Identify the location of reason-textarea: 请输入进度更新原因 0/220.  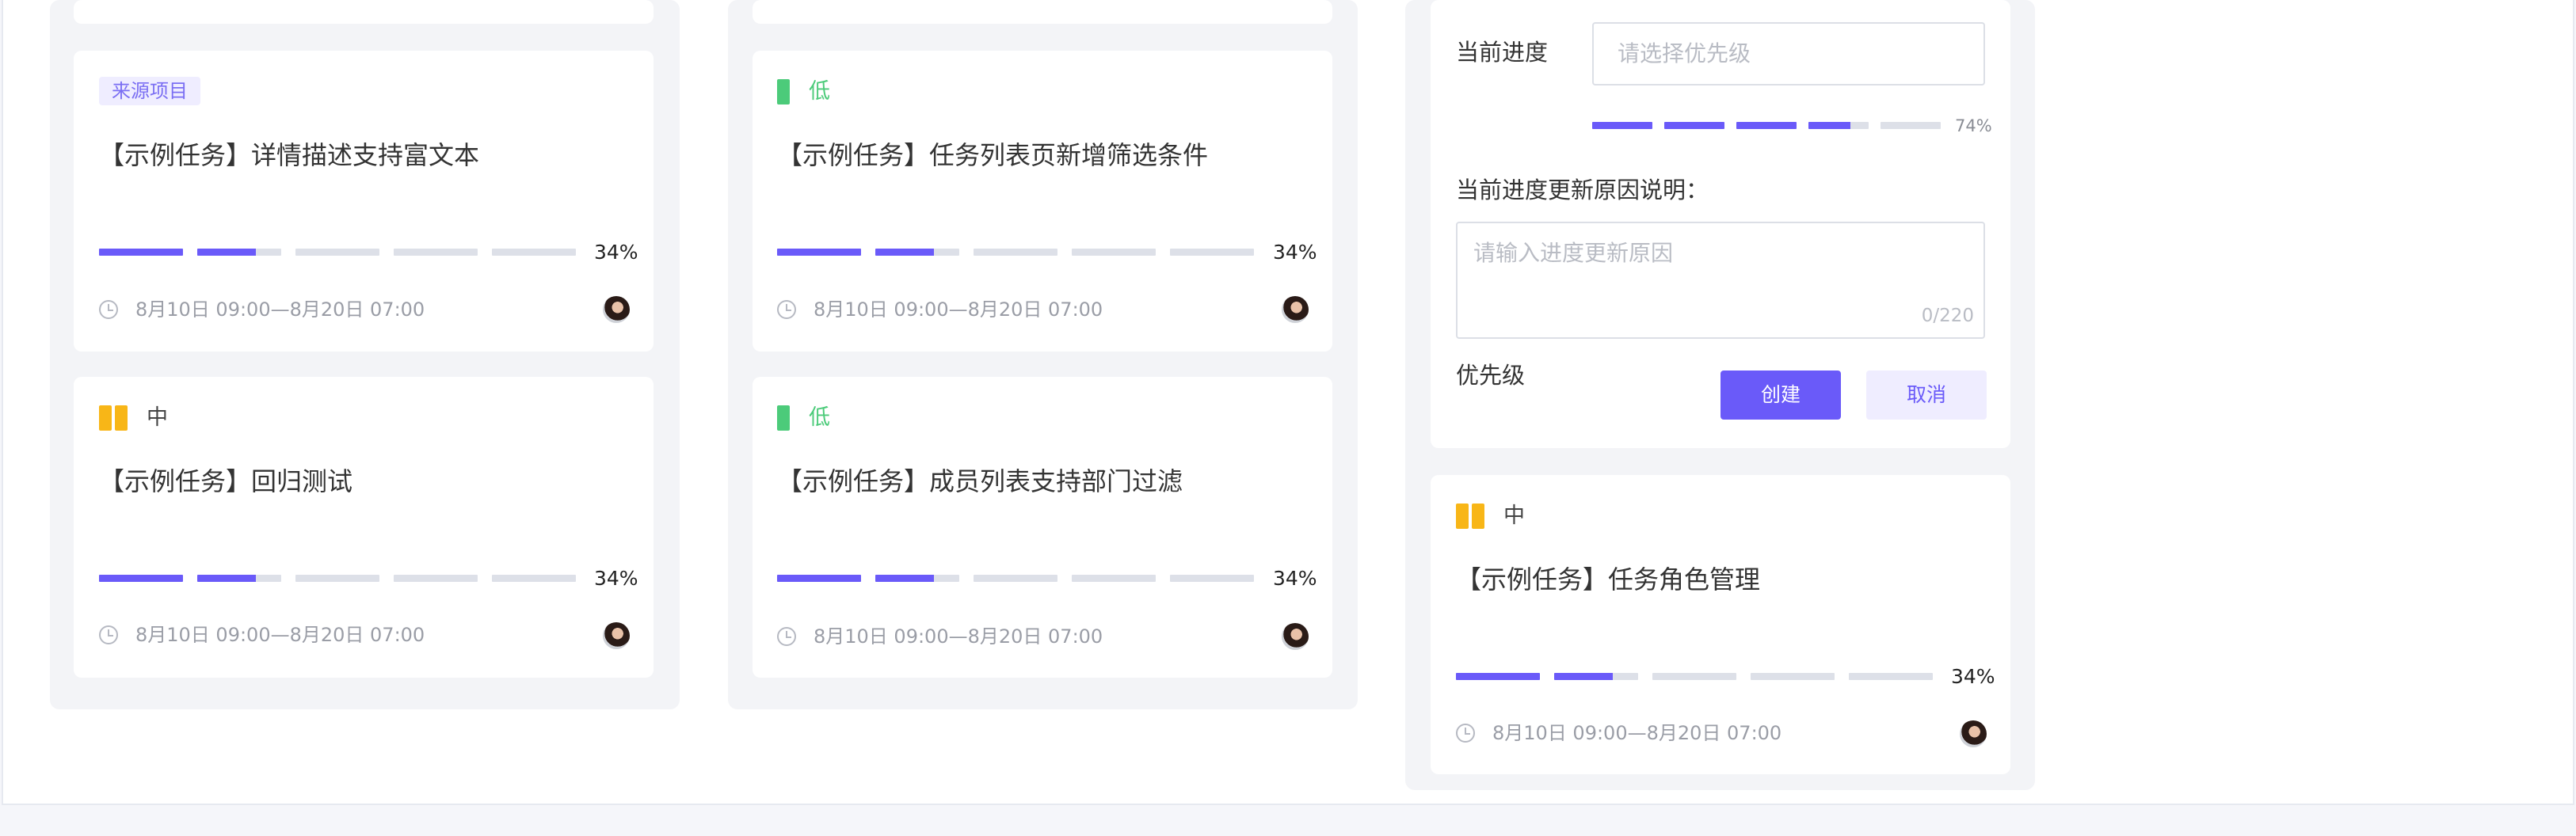
(1720, 280).